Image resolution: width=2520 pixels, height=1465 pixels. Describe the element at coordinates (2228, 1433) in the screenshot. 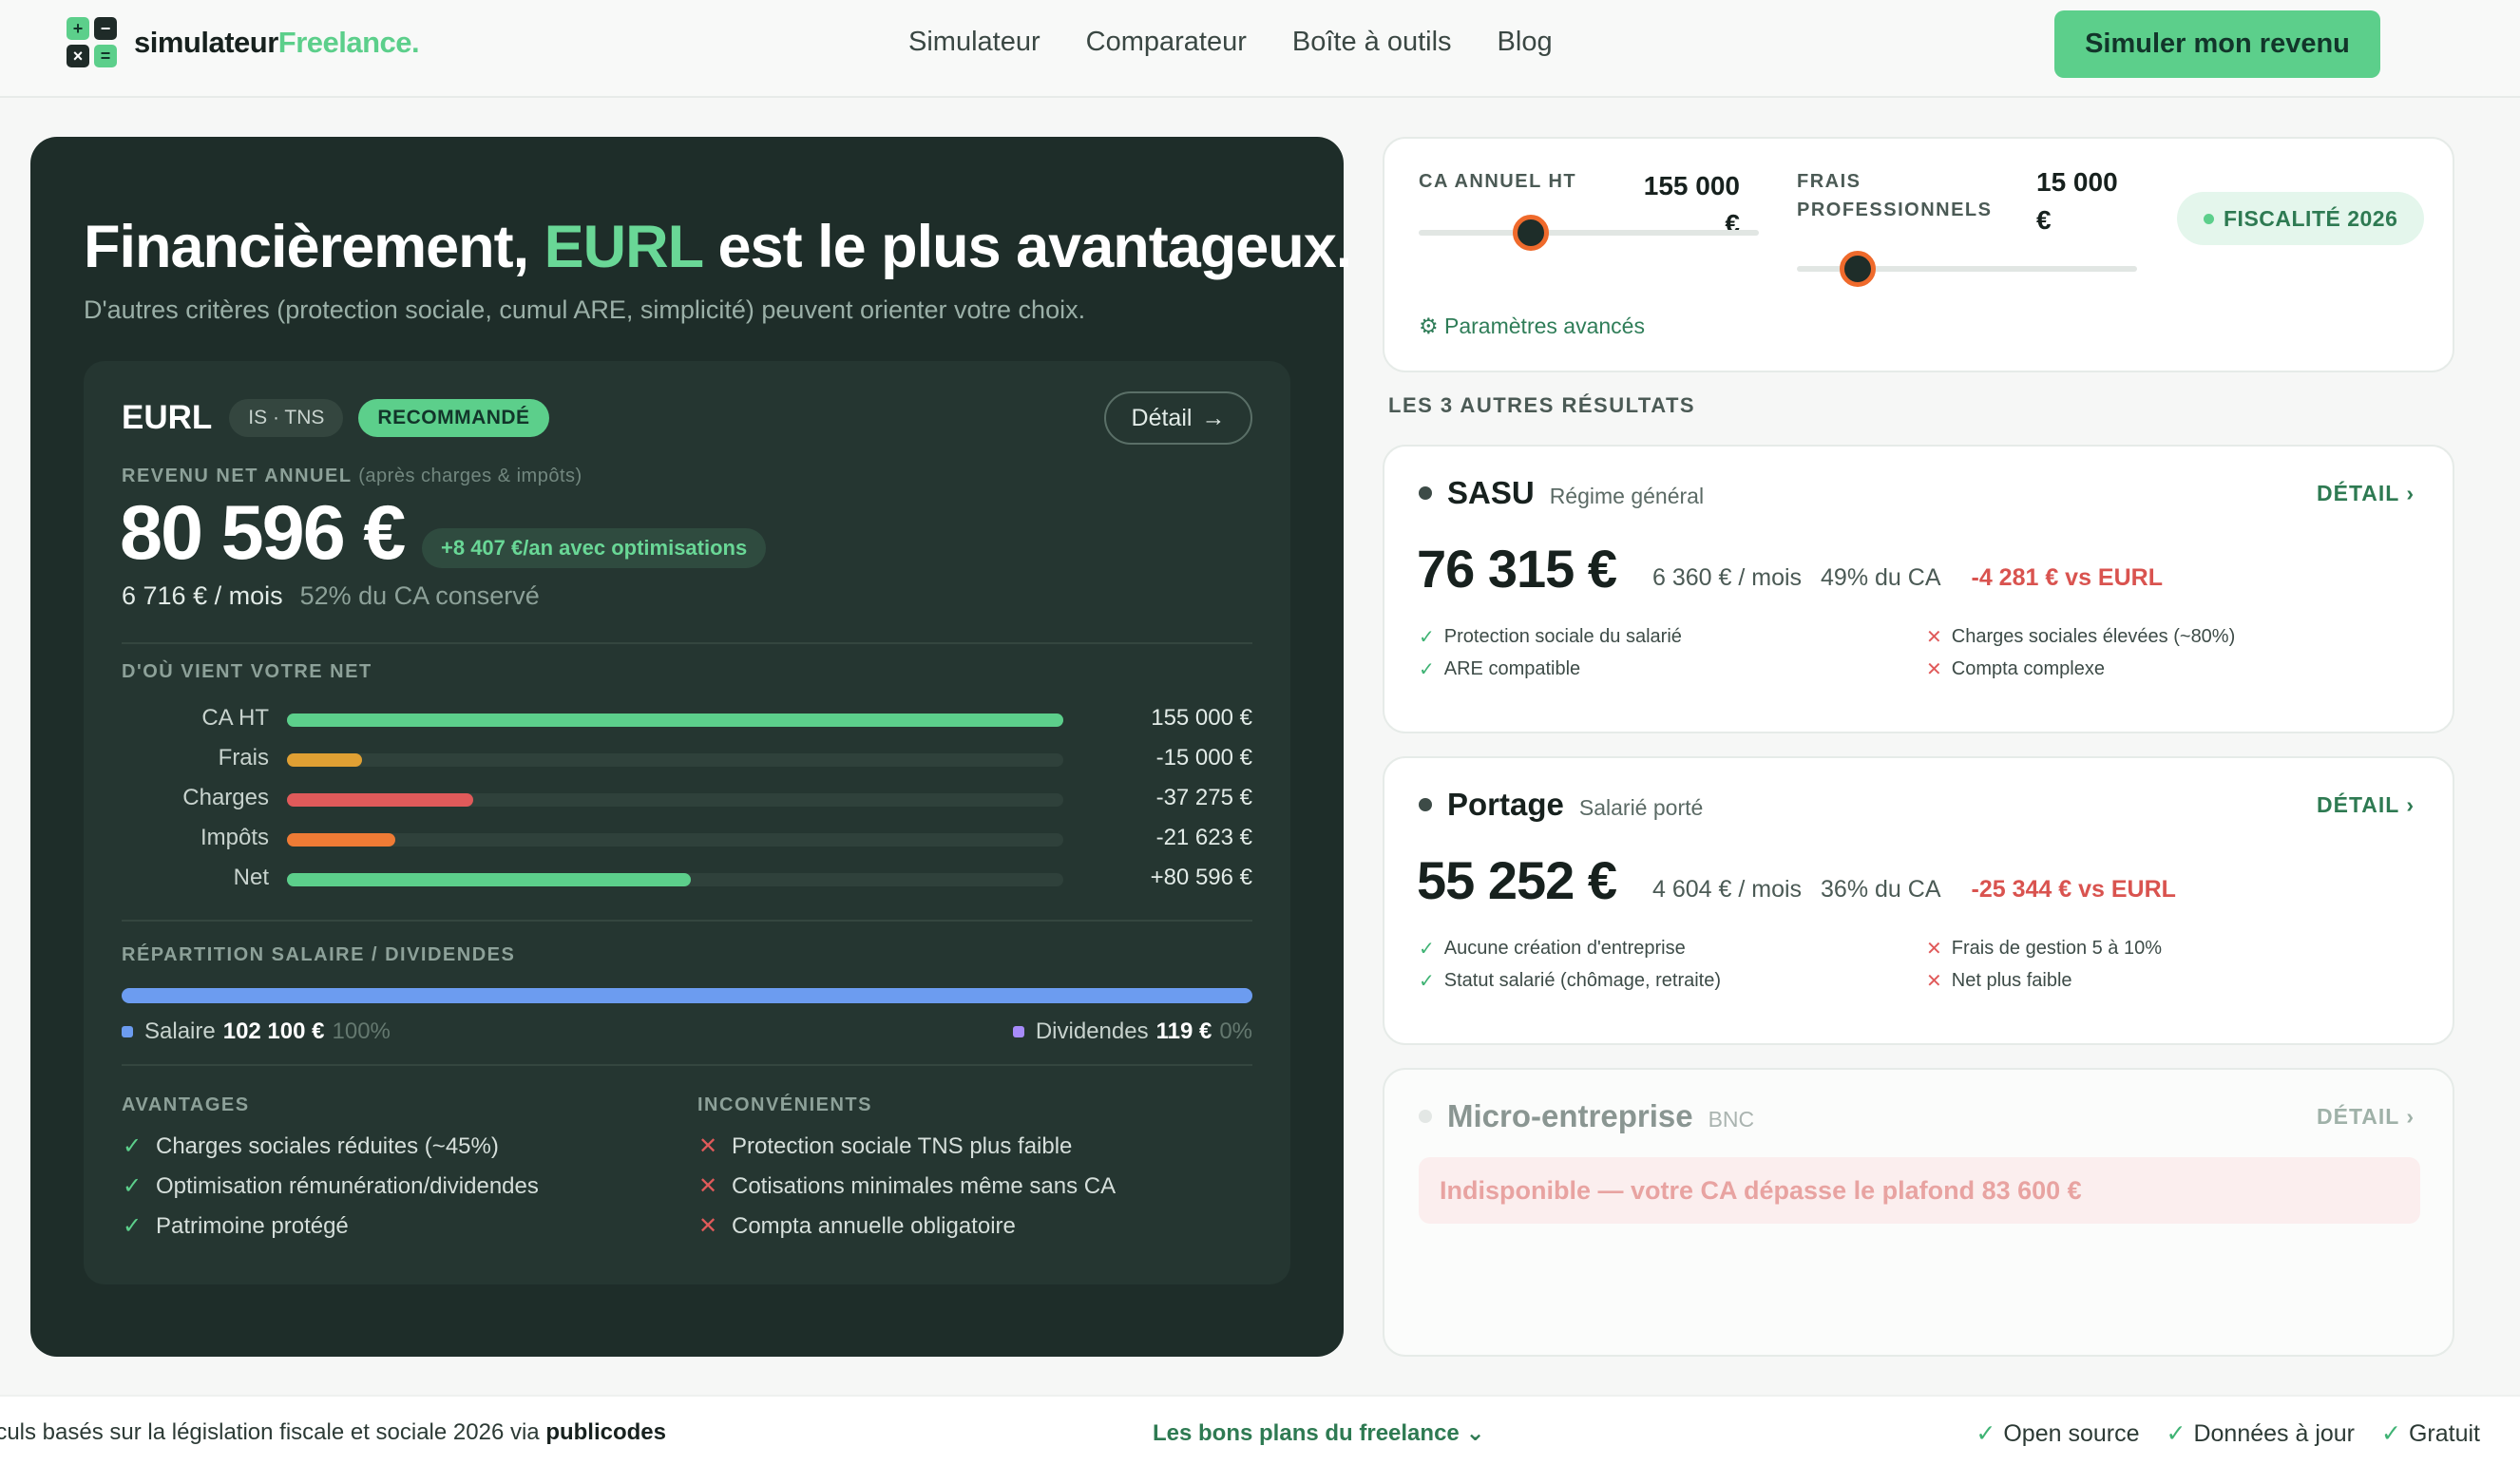

I see `footer-features: ✓ Open source ✓ Données à jour ✓ Gratuit` at that location.